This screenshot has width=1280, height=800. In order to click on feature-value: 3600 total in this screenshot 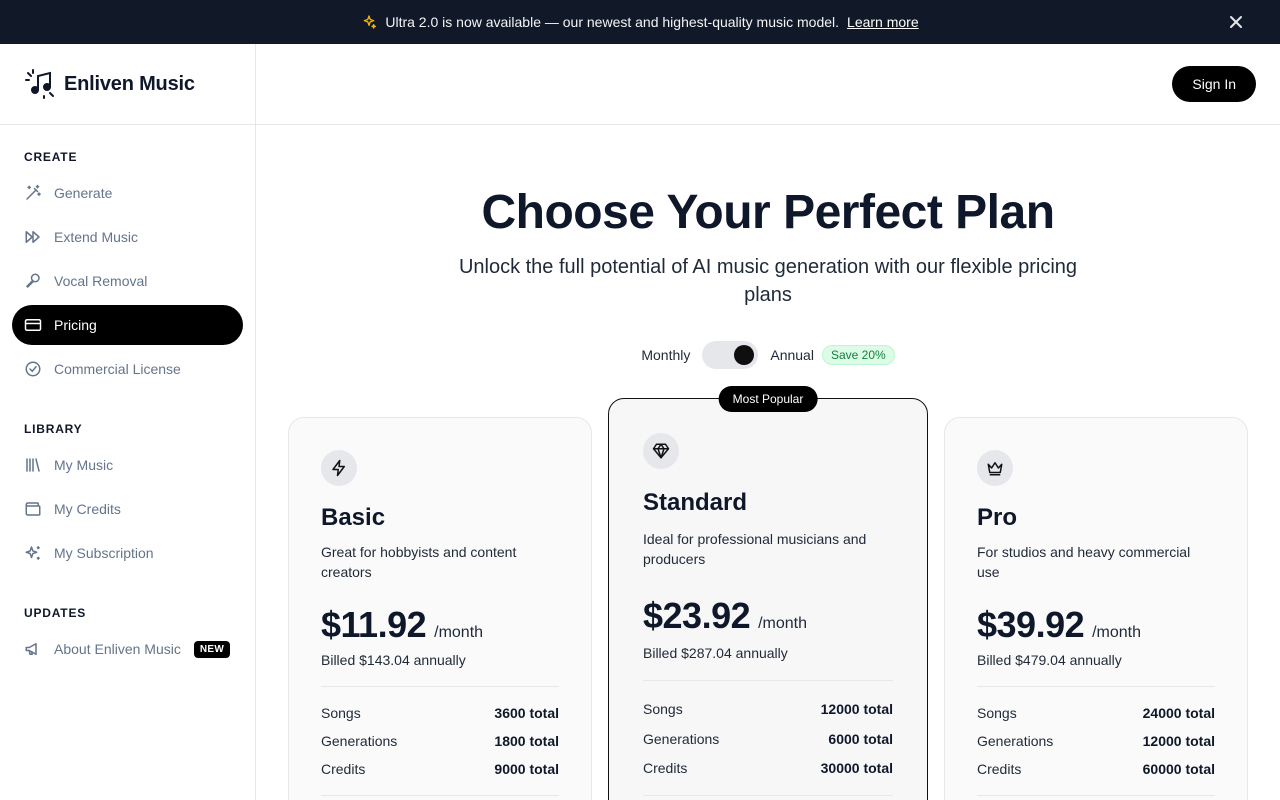, I will do `click(526, 713)`.